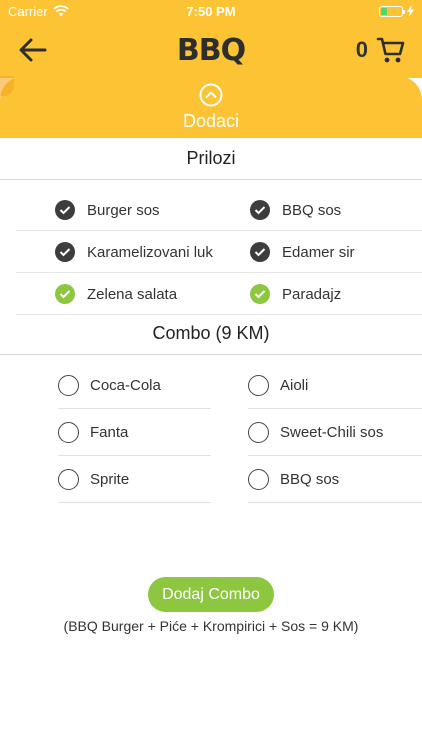  What do you see at coordinates (384, 11) in the screenshot?
I see `battery-level` at bounding box center [384, 11].